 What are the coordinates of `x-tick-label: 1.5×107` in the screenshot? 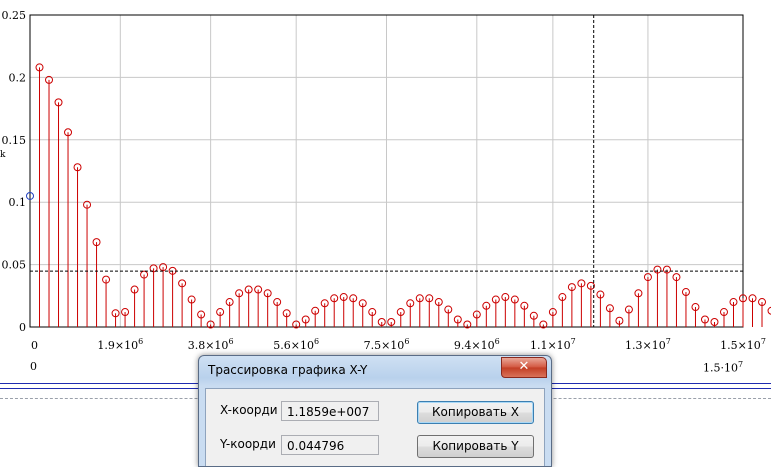 It's located at (743, 344).